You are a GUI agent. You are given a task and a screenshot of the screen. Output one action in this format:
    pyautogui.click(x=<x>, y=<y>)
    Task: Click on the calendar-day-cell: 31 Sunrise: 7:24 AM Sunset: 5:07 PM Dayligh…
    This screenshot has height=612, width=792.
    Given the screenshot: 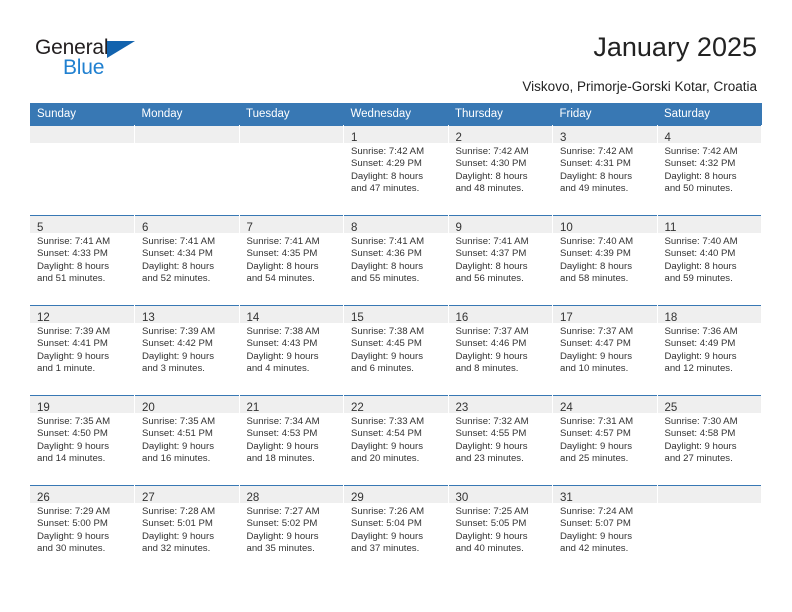 What is the action you would take?
    pyautogui.click(x=605, y=530)
    